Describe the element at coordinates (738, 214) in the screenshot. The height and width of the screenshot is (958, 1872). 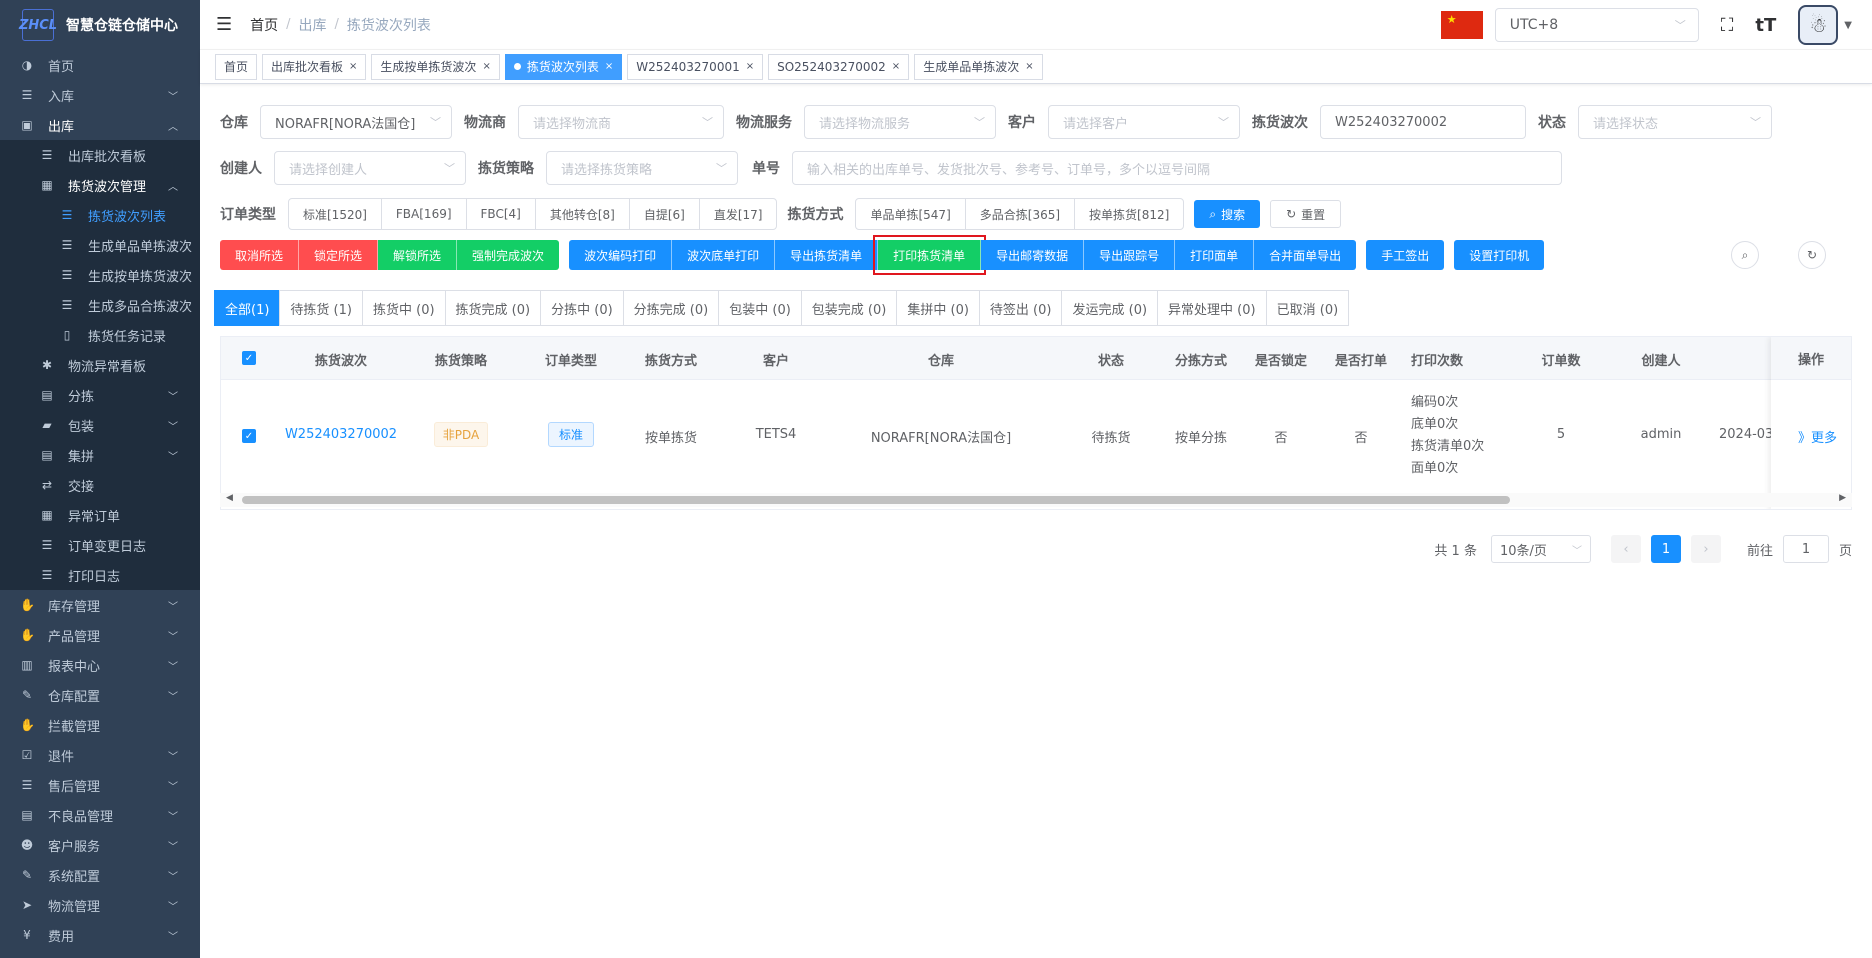
I see `order-type-option-5: 直发[17]` at that location.